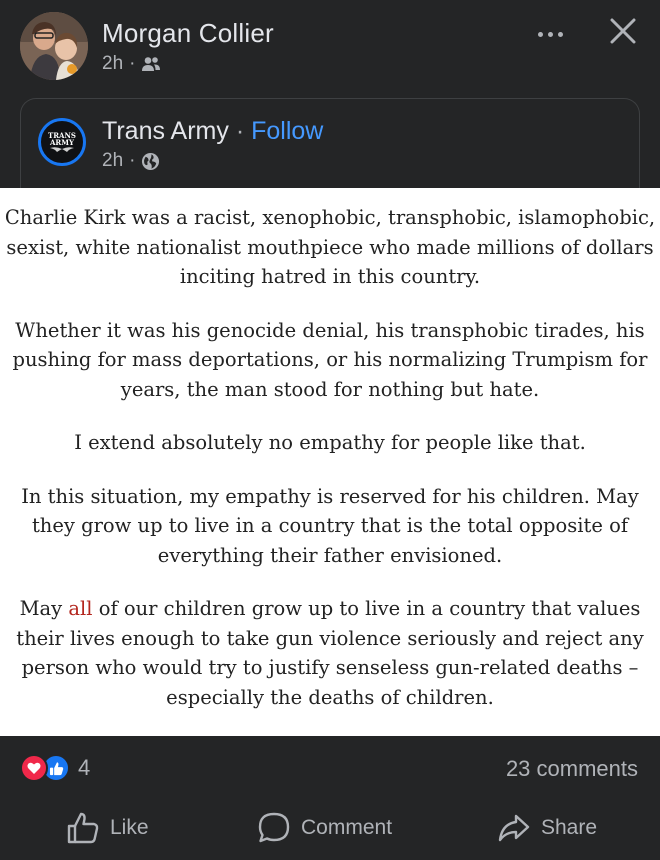 This screenshot has height=860, width=660. Describe the element at coordinates (80, 608) in the screenshot. I see `emphasized-word: all` at that location.